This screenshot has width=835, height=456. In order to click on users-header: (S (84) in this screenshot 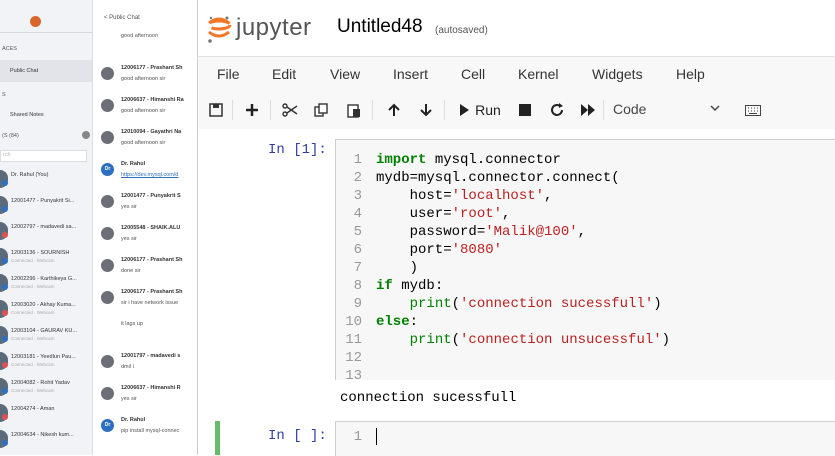, I will do `click(10, 136)`.